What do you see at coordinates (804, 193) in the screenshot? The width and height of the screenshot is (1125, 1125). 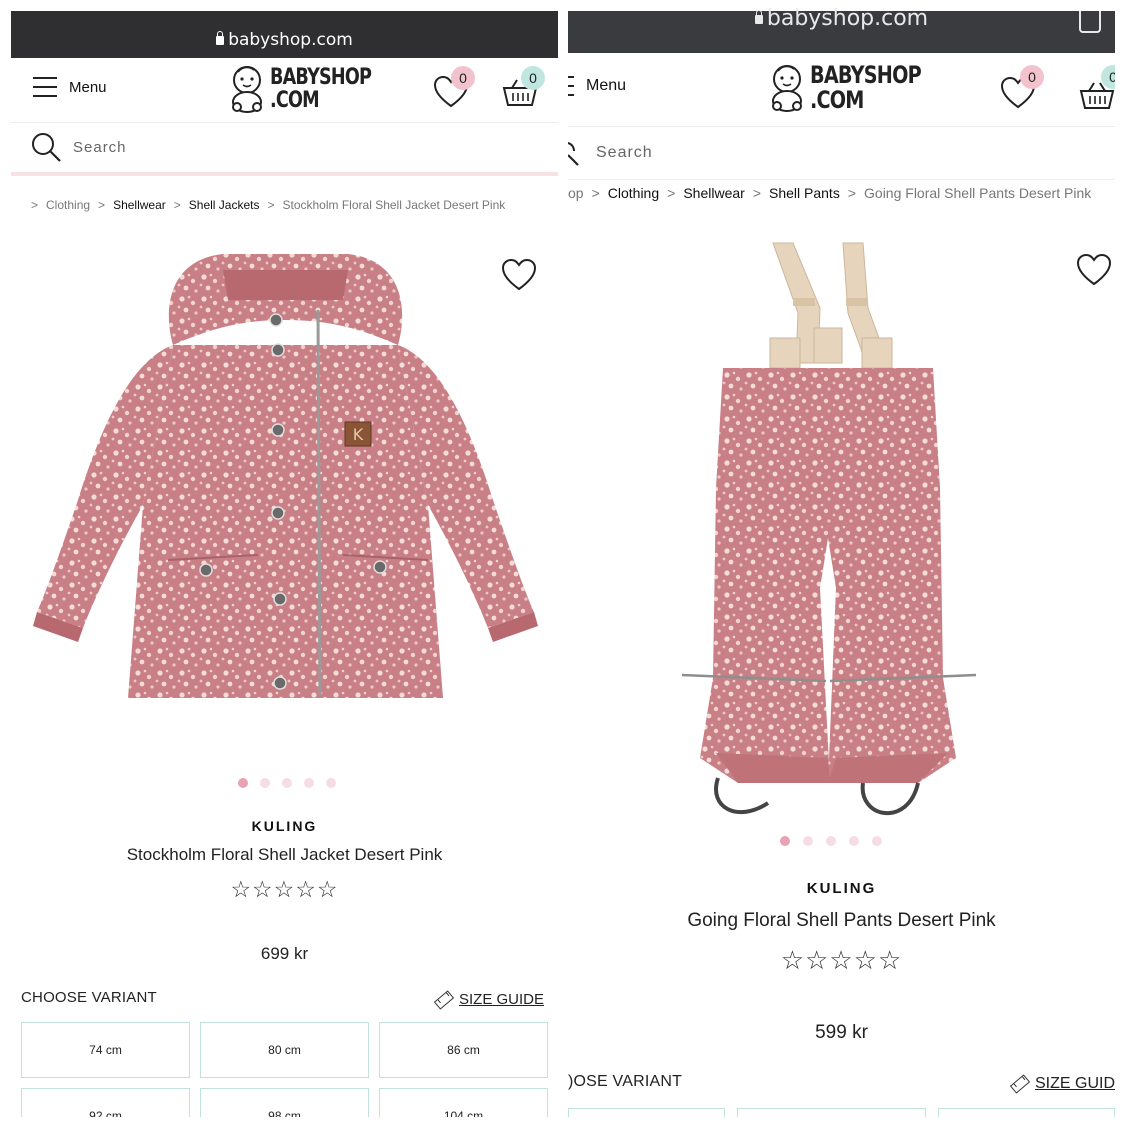 I see `breadcrumb-shell-pants: Shell Pants` at bounding box center [804, 193].